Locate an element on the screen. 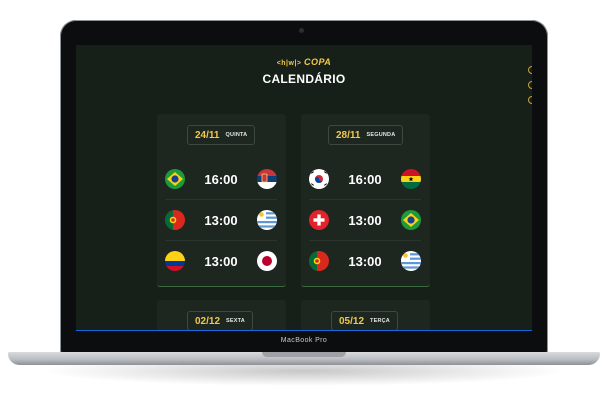  serbia-flag-icon is located at coordinates (267, 179).